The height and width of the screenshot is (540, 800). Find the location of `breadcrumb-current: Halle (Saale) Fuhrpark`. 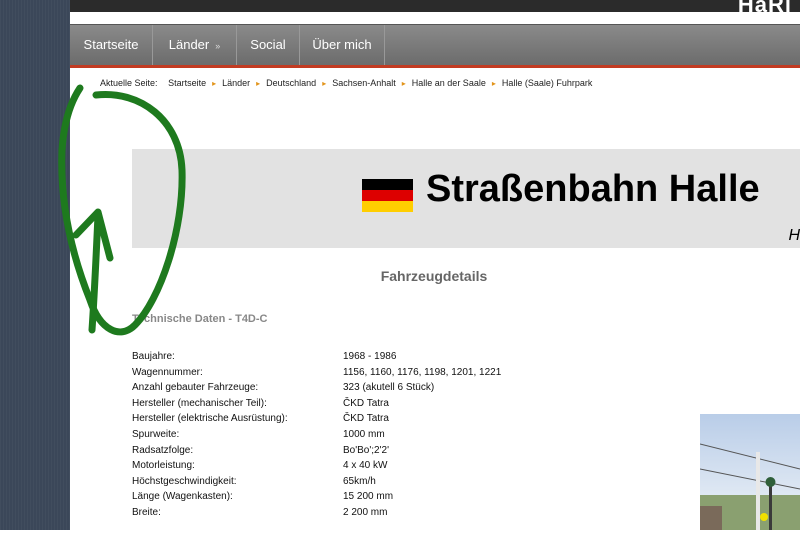

breadcrumb-current: Halle (Saale) Fuhrpark is located at coordinates (547, 83).